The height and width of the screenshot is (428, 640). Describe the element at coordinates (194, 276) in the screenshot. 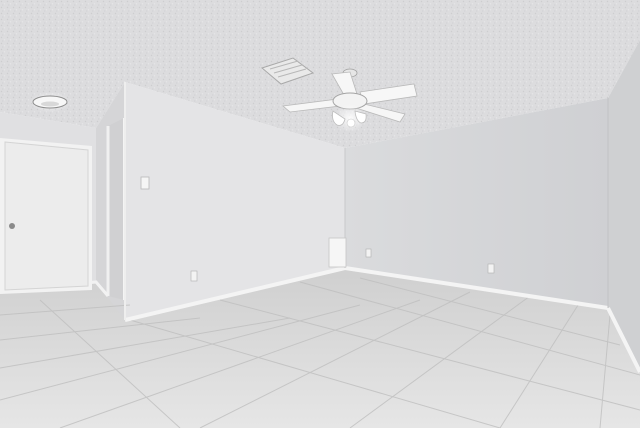

I see `outlet-left` at that location.